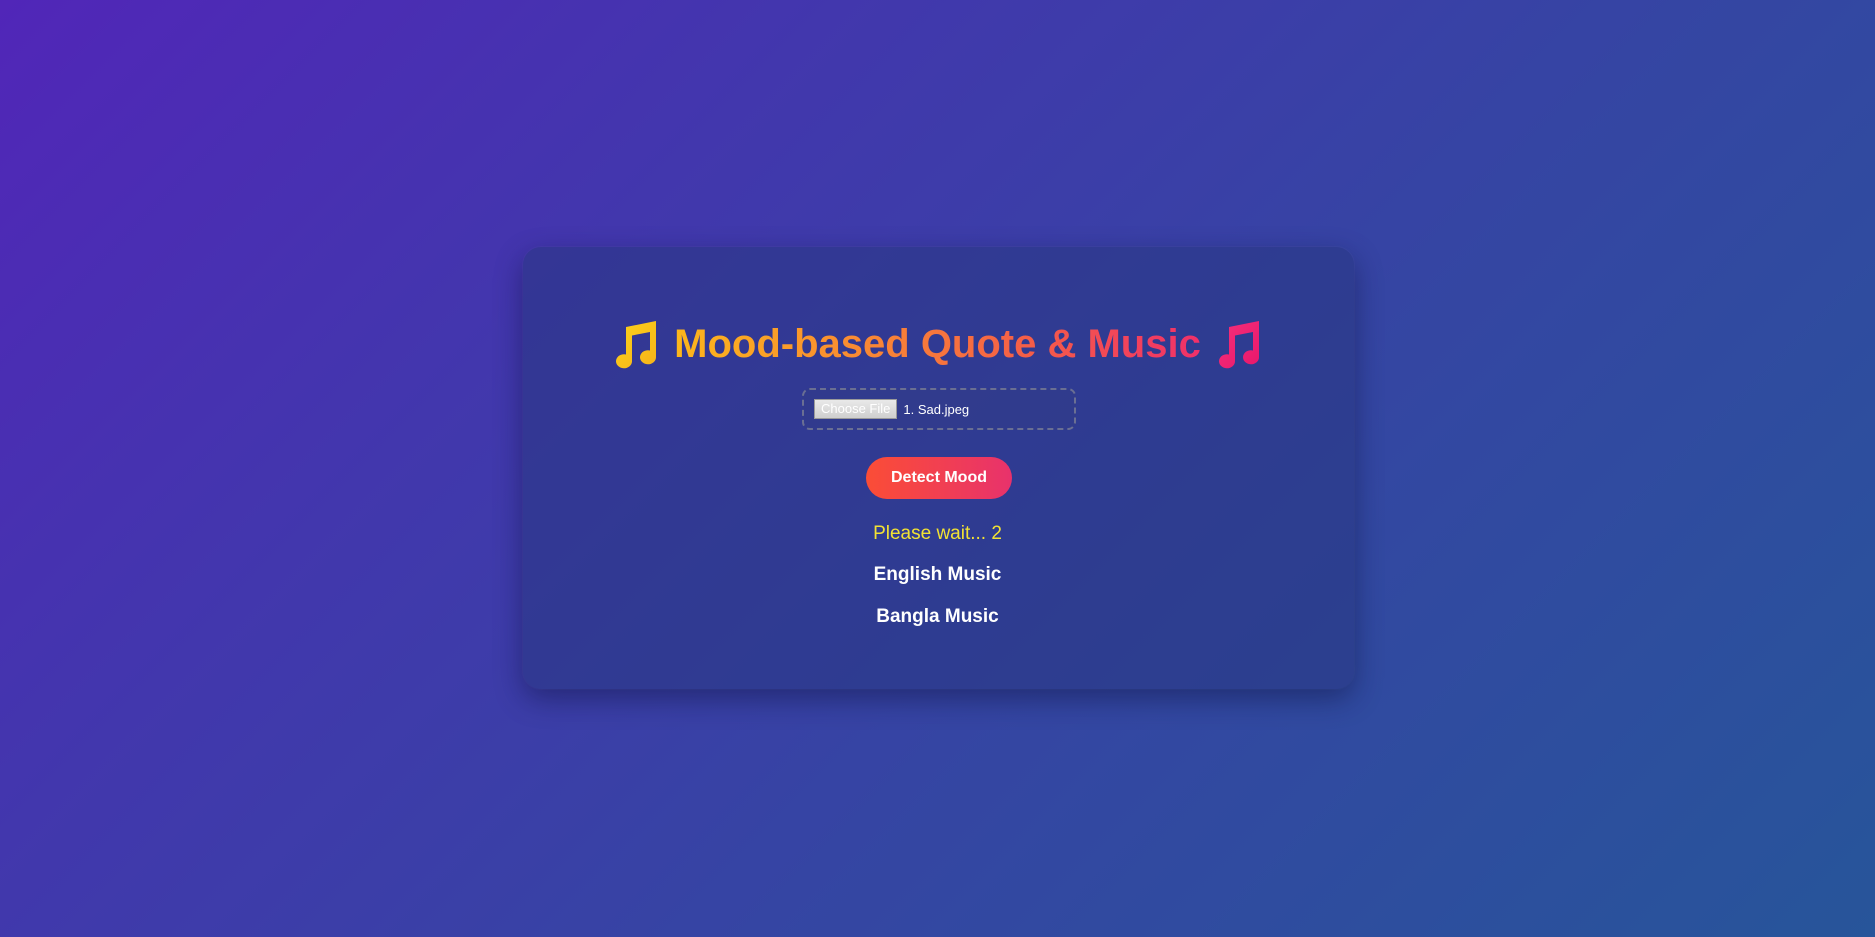 This screenshot has height=937, width=1875. I want to click on status-message: Please wait... 2, so click(937, 533).